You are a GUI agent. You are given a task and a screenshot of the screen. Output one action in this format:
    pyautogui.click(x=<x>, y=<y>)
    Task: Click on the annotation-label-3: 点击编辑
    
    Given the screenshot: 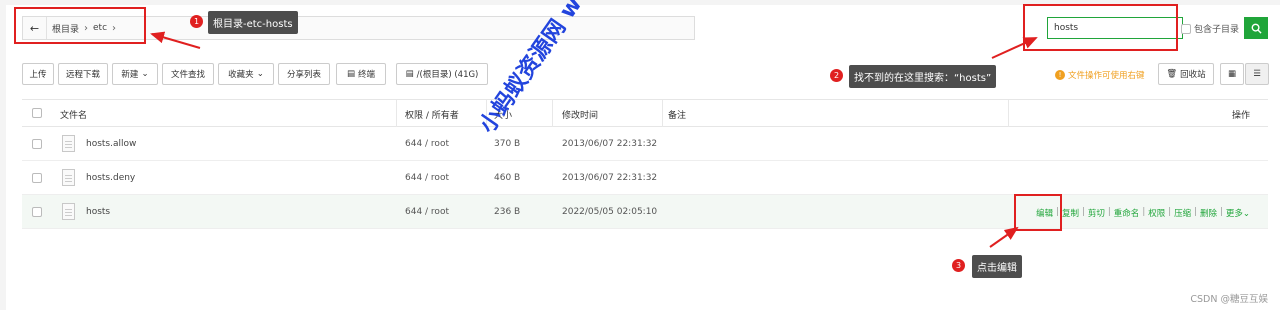 What is the action you would take?
    pyautogui.click(x=997, y=266)
    